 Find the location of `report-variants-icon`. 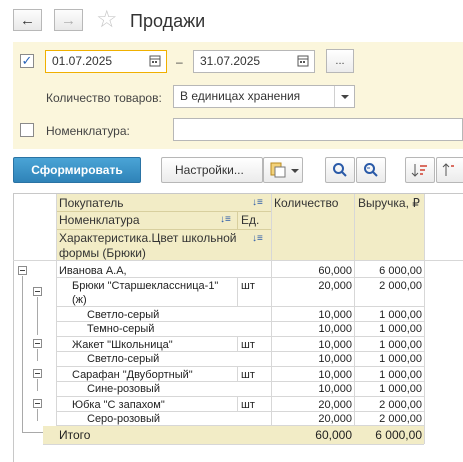

report-variants-icon is located at coordinates (284, 170).